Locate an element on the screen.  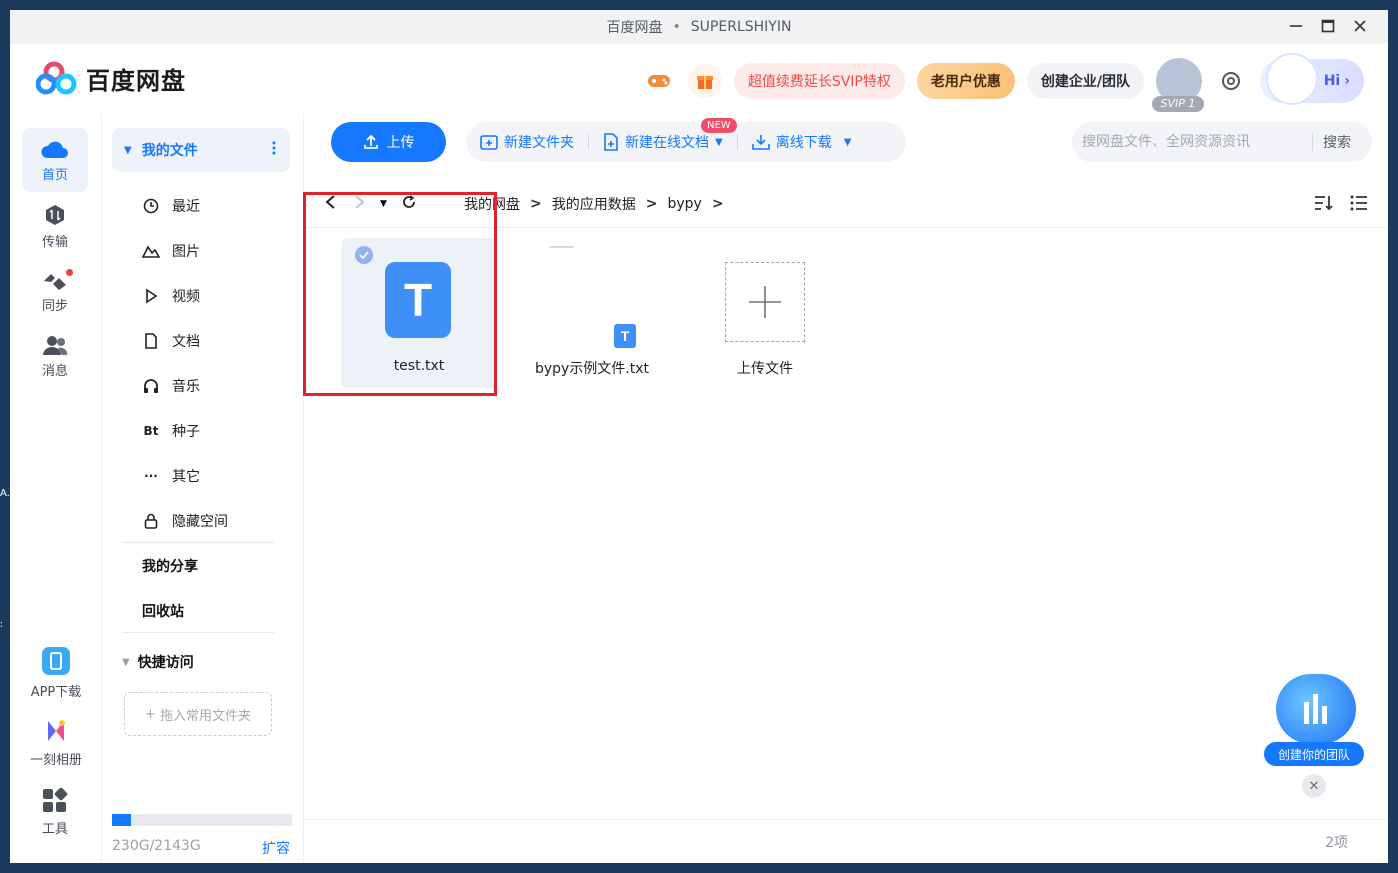
nav-tools: 工具 is located at coordinates (55, 812).